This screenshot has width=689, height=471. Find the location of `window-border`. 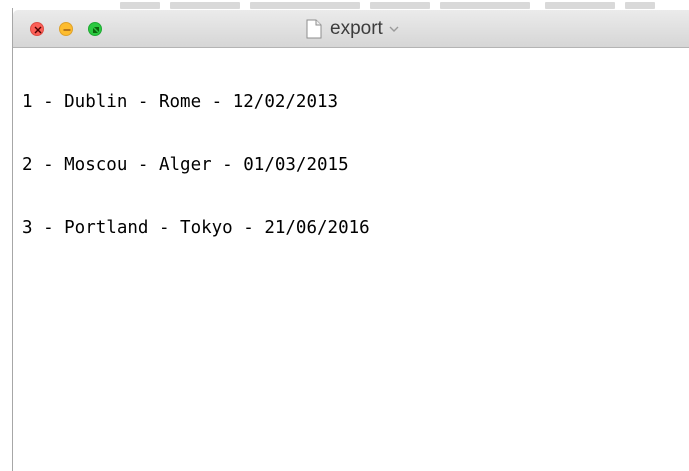

window-border is located at coordinates (12, 239).